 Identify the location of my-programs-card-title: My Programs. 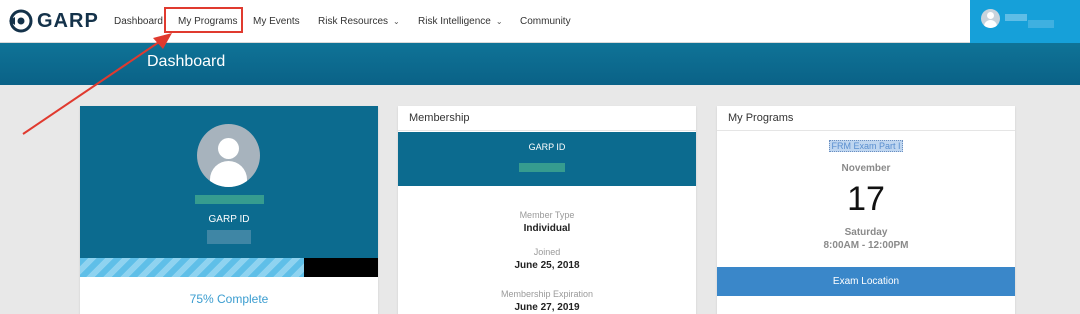
(866, 118).